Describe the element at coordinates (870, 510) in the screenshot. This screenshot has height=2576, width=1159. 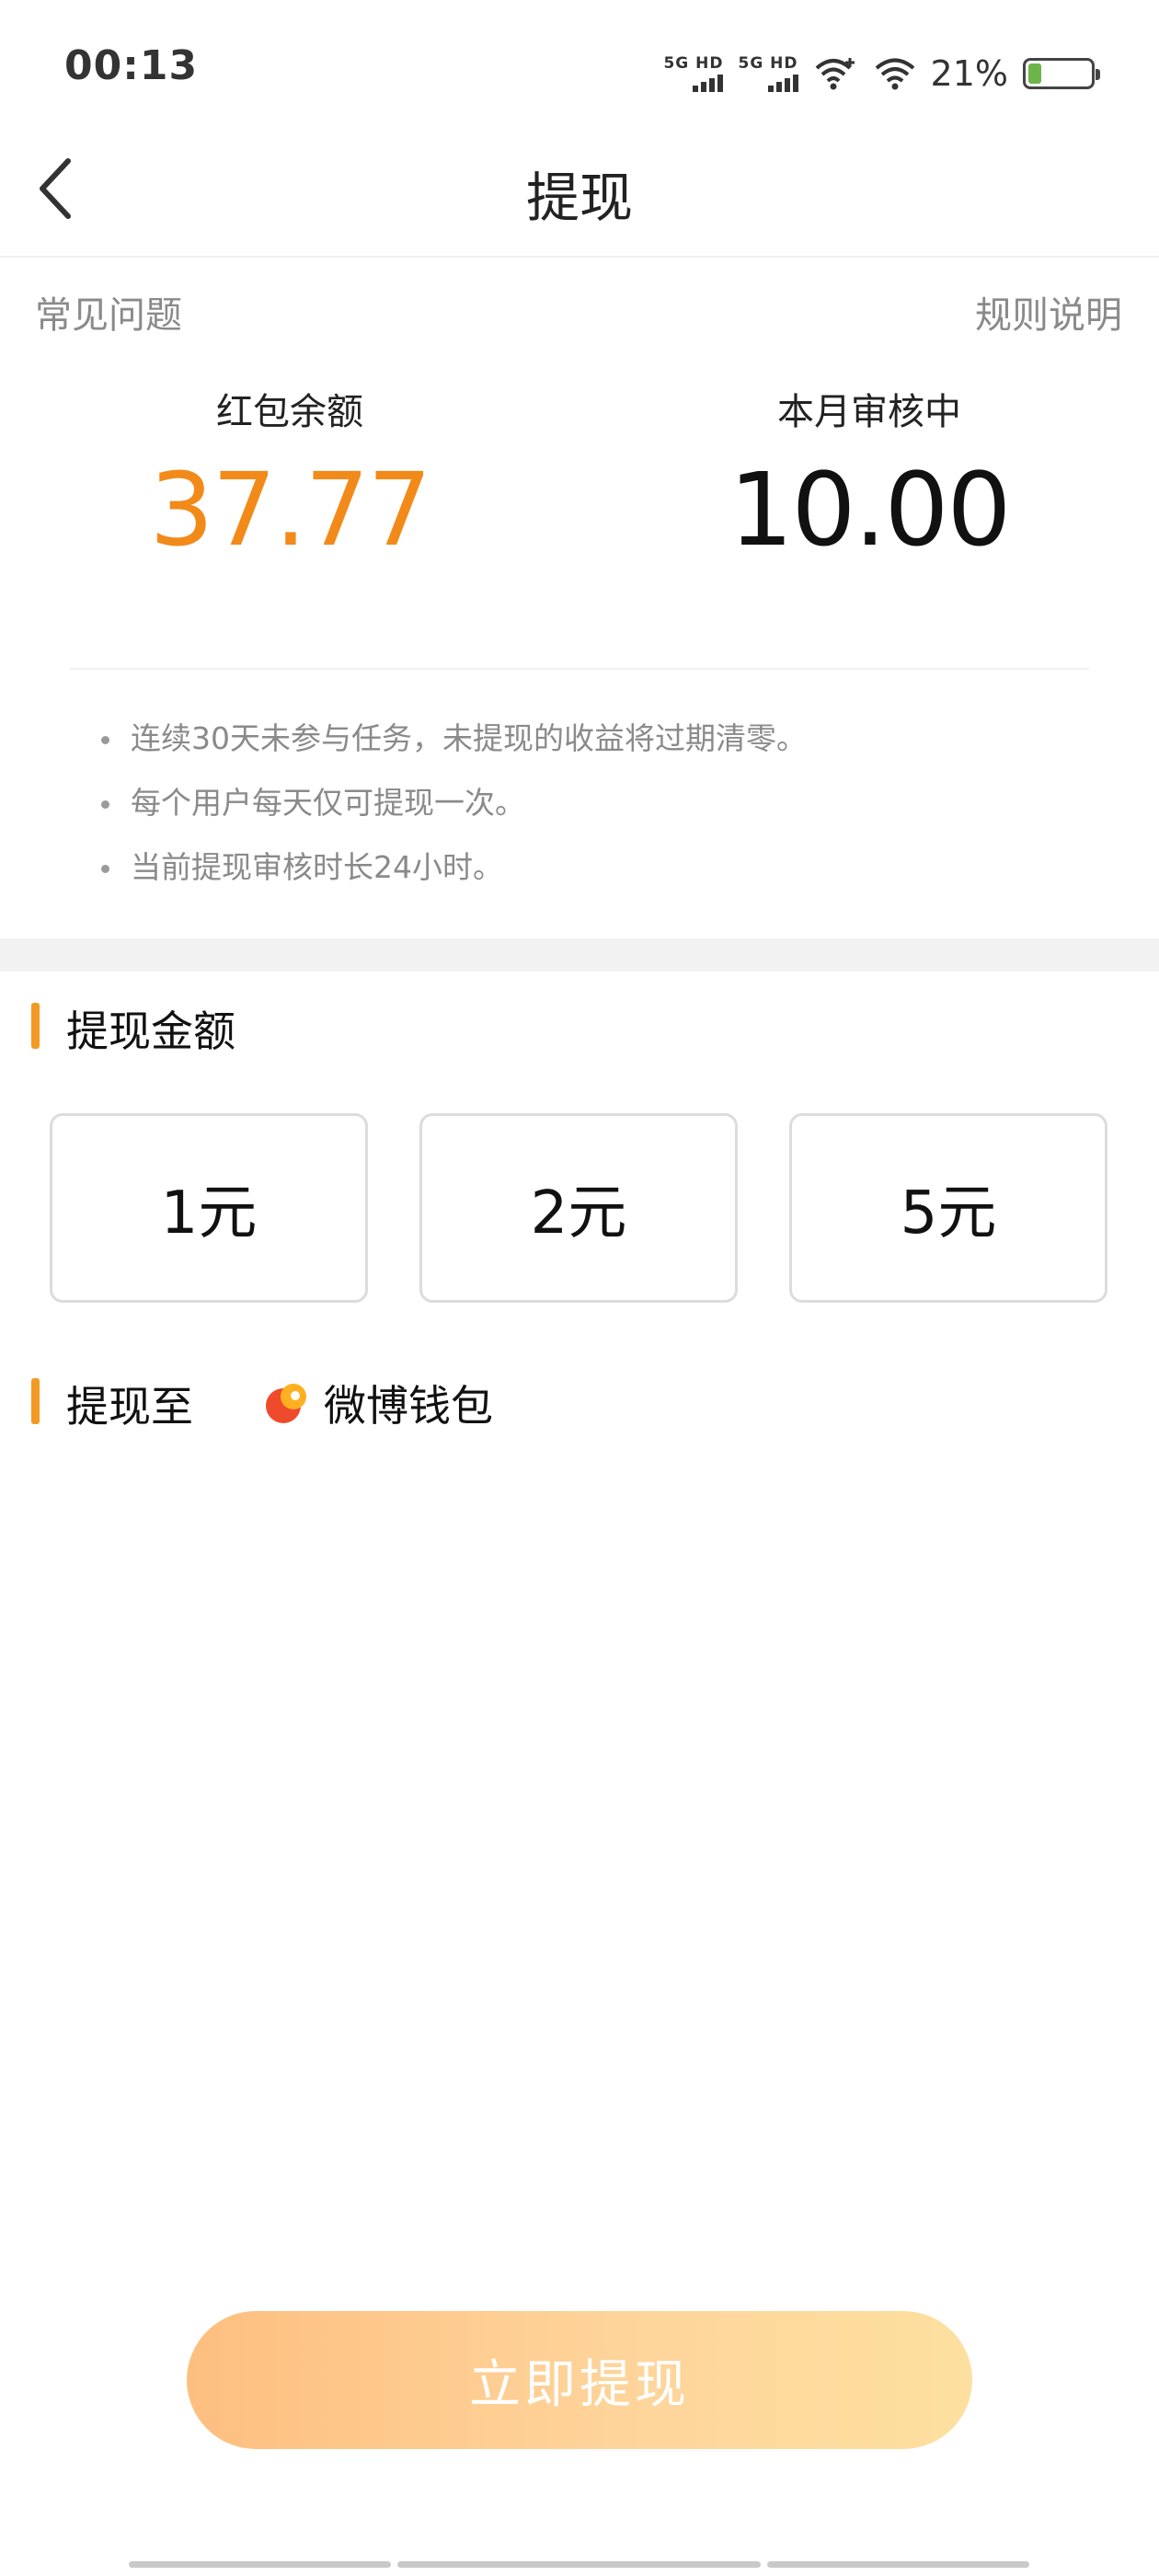
I see `review-value: 10.00` at that location.